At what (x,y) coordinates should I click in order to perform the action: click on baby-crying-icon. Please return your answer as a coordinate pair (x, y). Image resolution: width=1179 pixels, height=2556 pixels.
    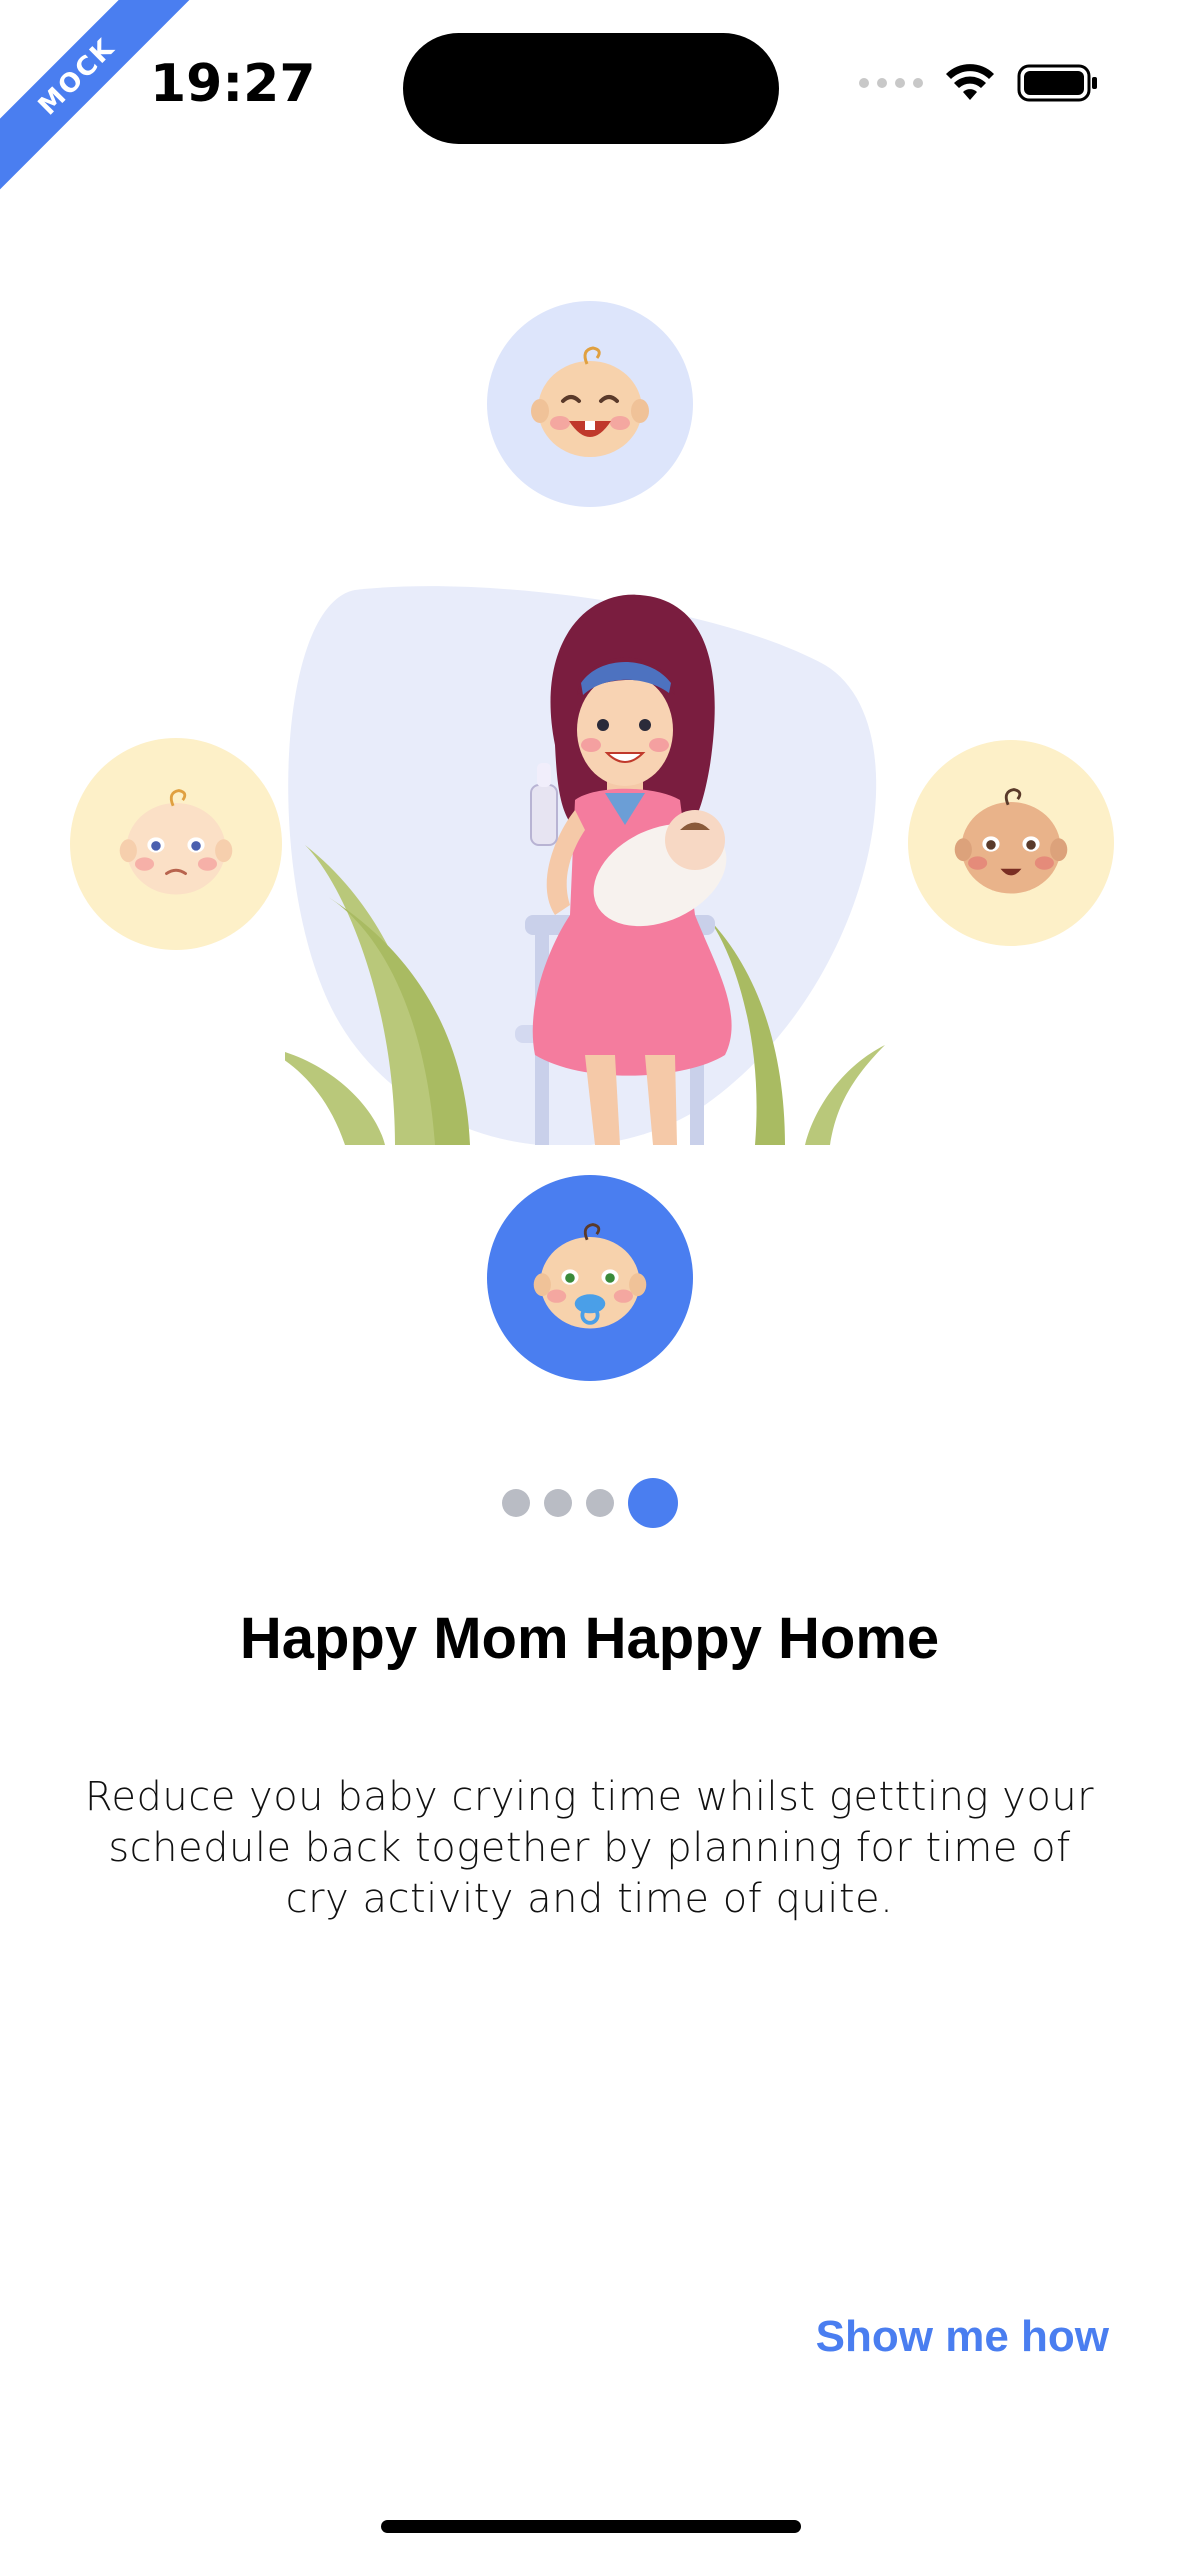
    Looking at the image, I should click on (590, 401).